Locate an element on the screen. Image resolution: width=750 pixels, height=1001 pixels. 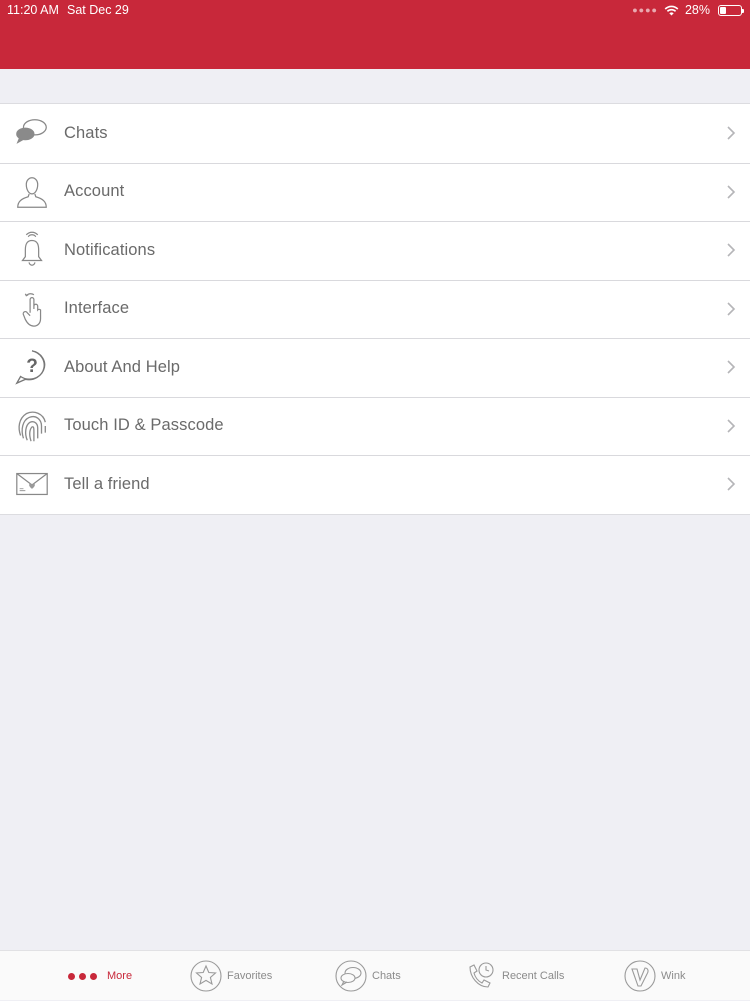
menu-item-label: Chats is located at coordinates (86, 132).